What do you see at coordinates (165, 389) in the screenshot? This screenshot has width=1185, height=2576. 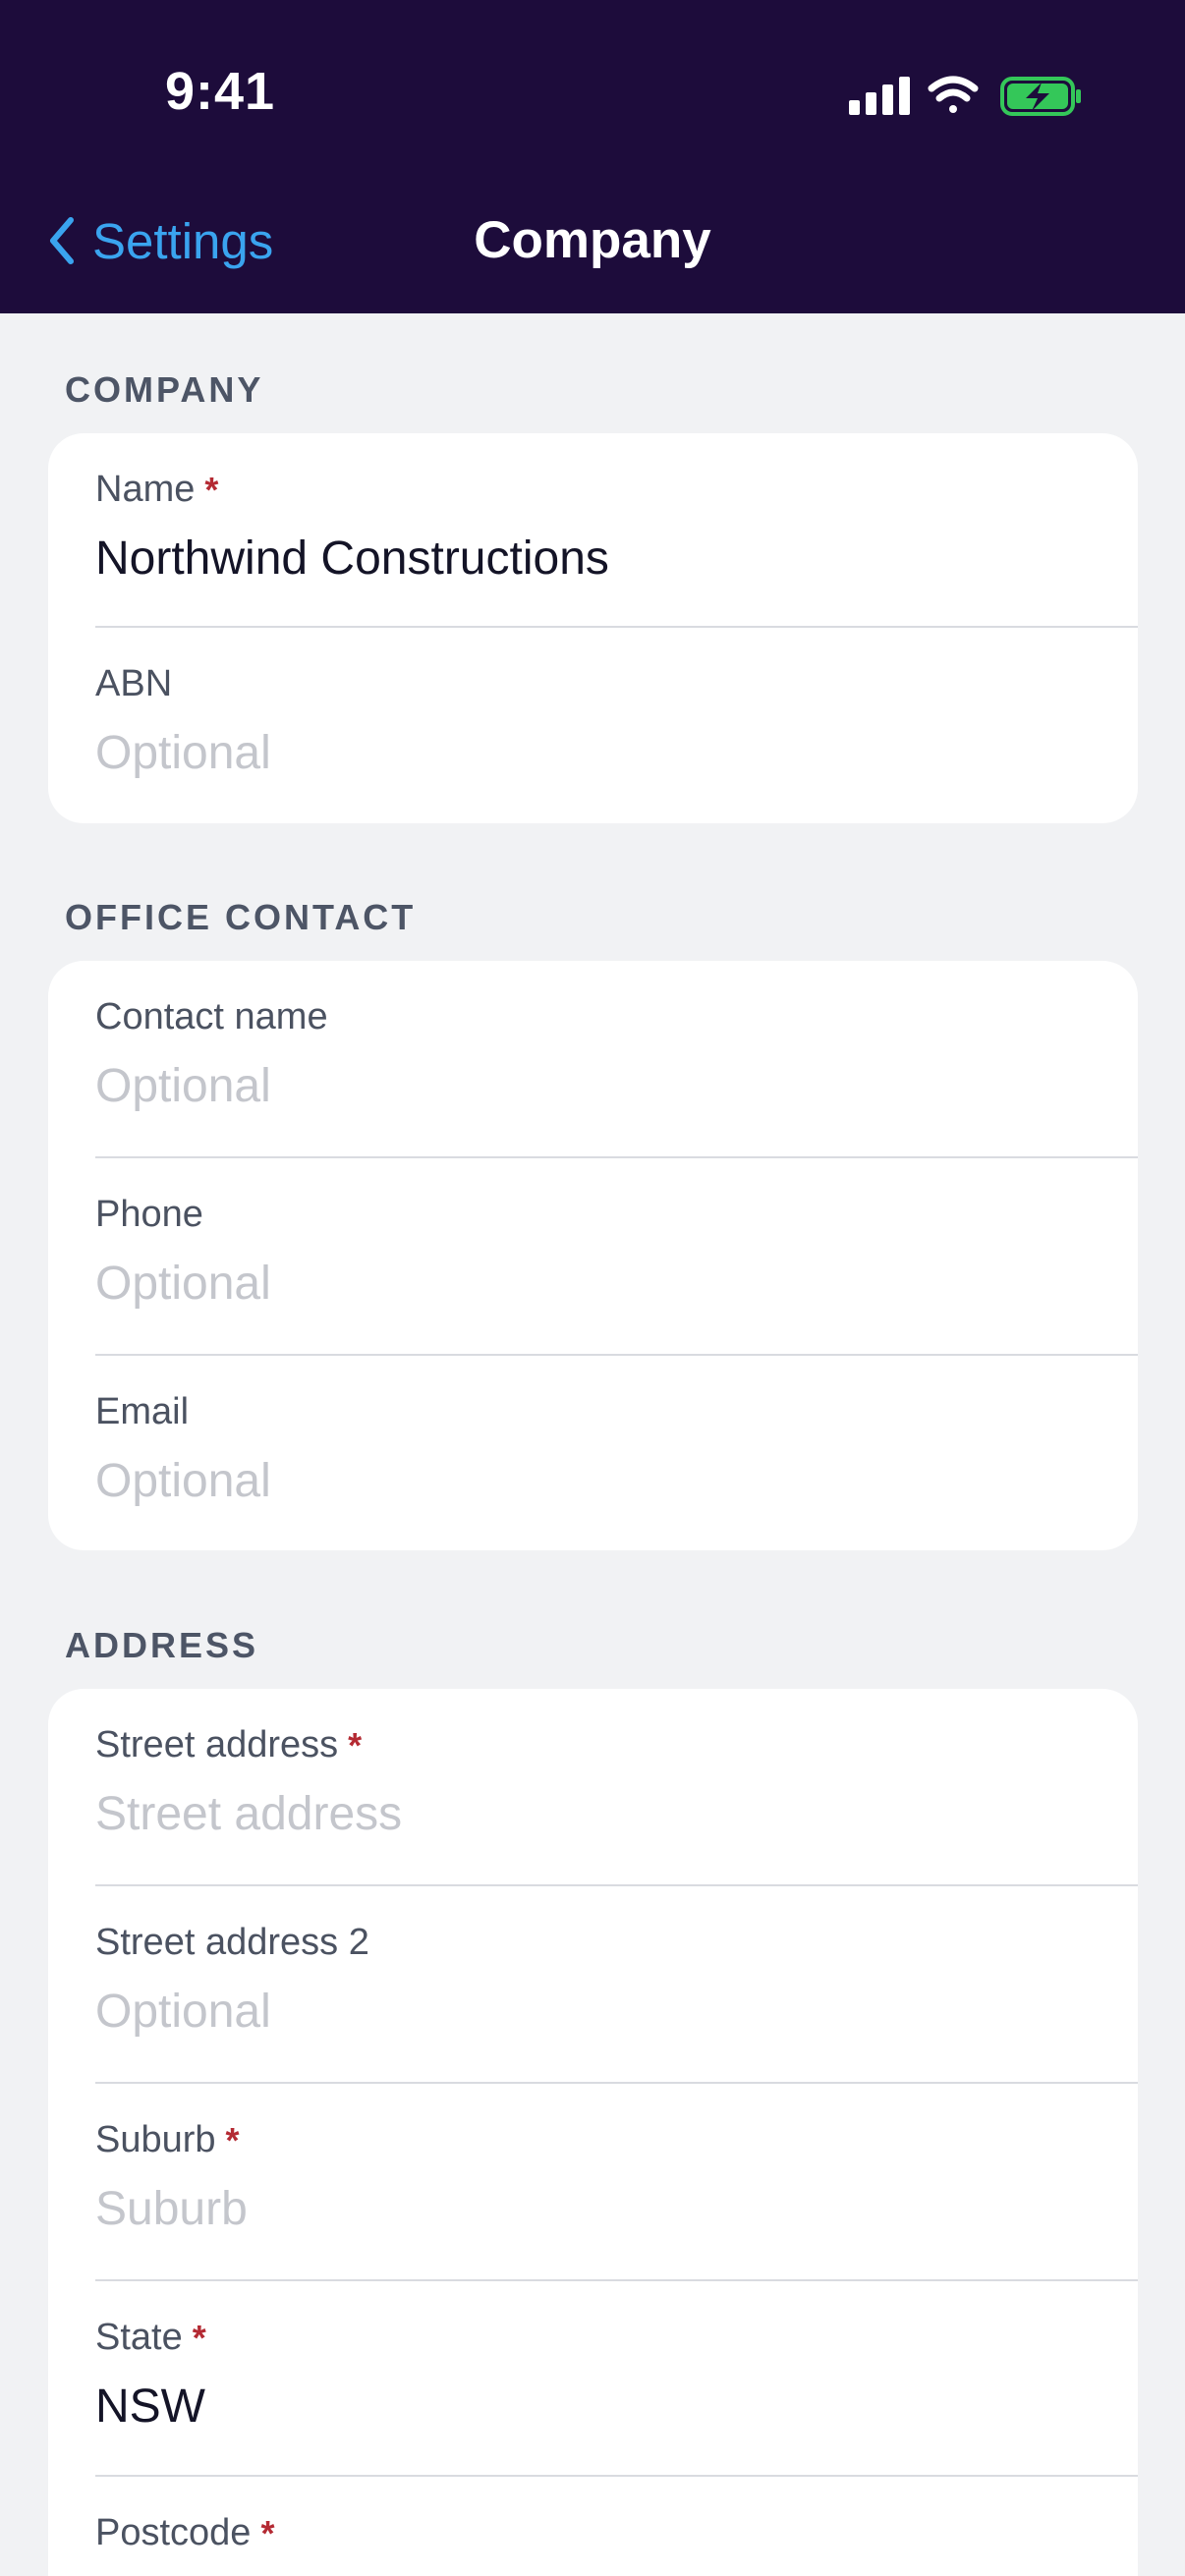 I see `section-header-company: COMPANY` at bounding box center [165, 389].